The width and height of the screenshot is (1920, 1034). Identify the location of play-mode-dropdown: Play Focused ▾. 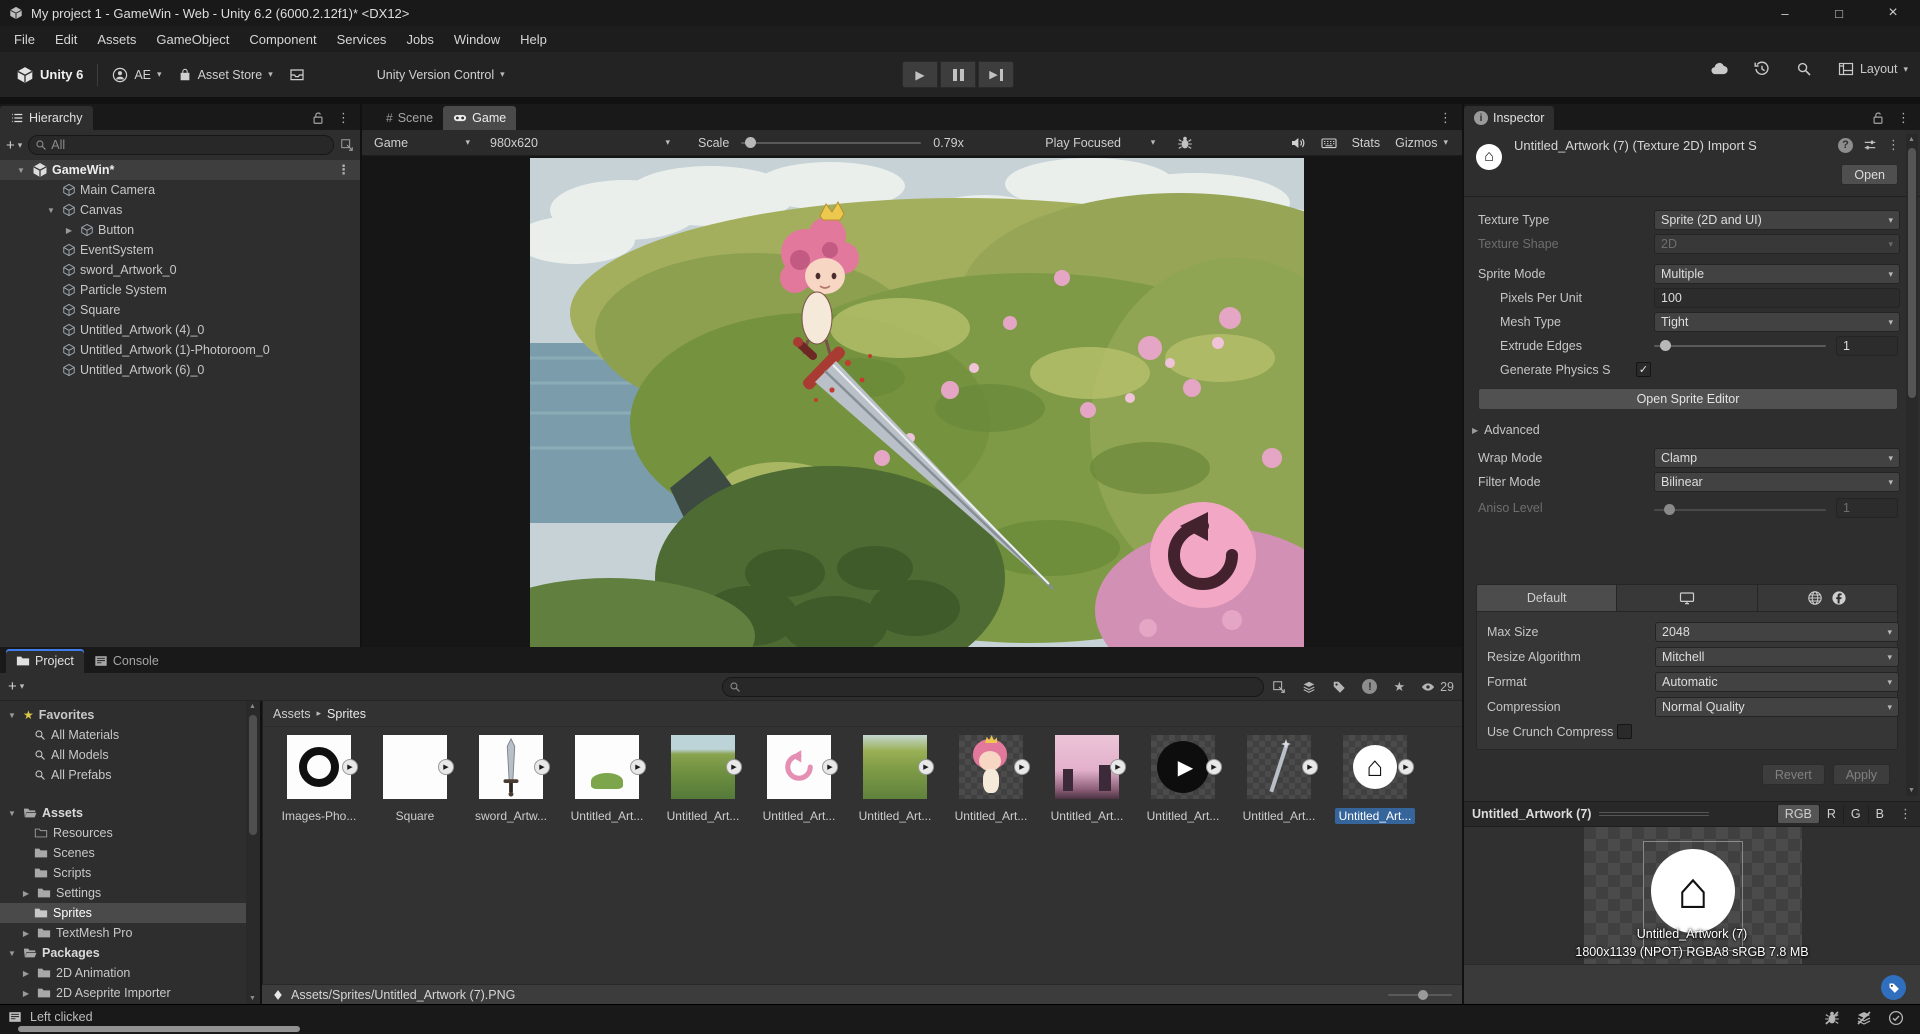
(1100, 143).